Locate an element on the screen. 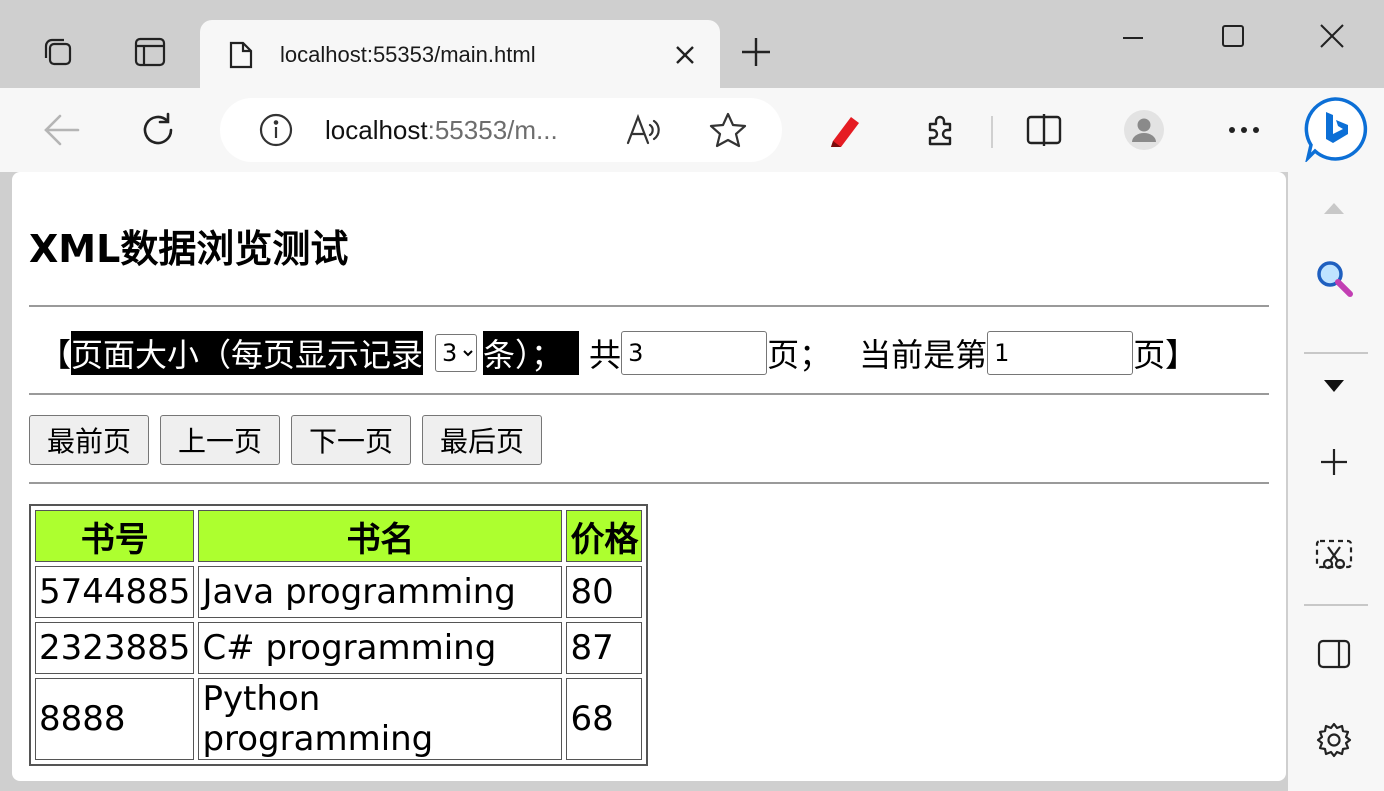 The height and width of the screenshot is (791, 1384). cell-isbn: 8888 is located at coordinates (115, 719).